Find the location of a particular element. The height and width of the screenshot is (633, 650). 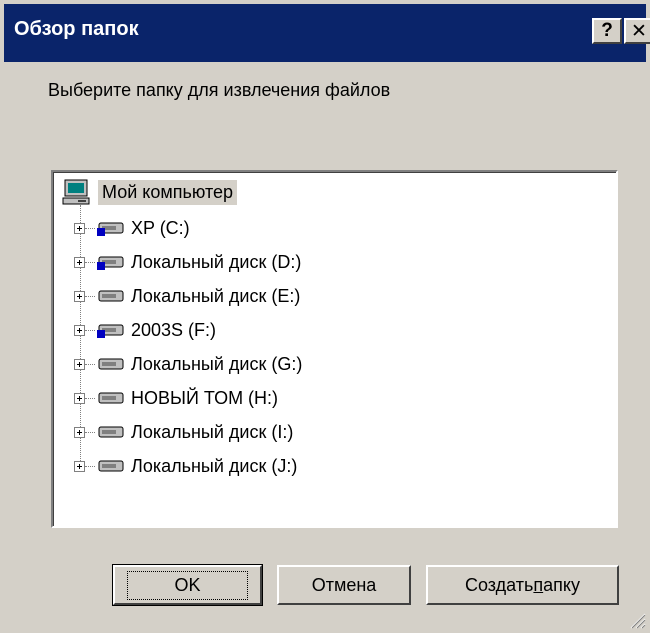

tree-node-drive-g: Локальный диск (G:) is located at coordinates (188, 364).